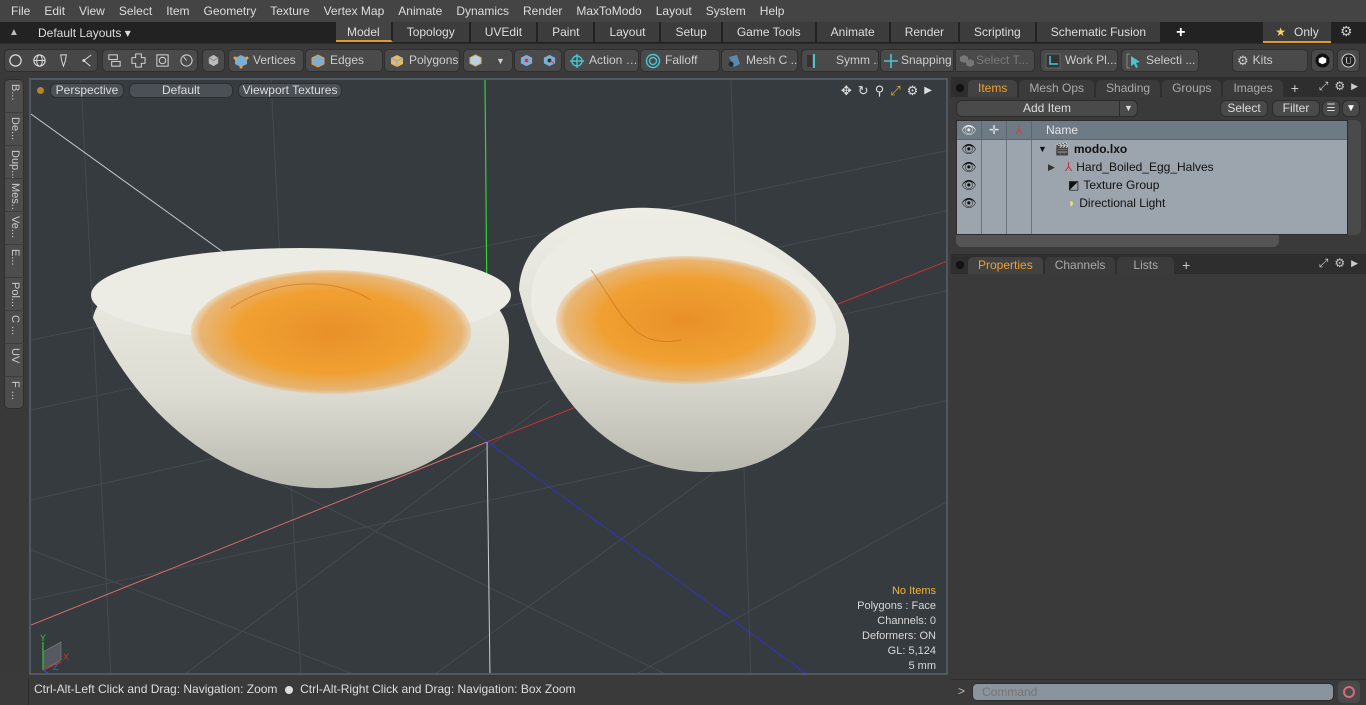 Image resolution: width=1366 pixels, height=705 pixels. I want to click on layout-selector: Default Layouts ▾, so click(181, 33).